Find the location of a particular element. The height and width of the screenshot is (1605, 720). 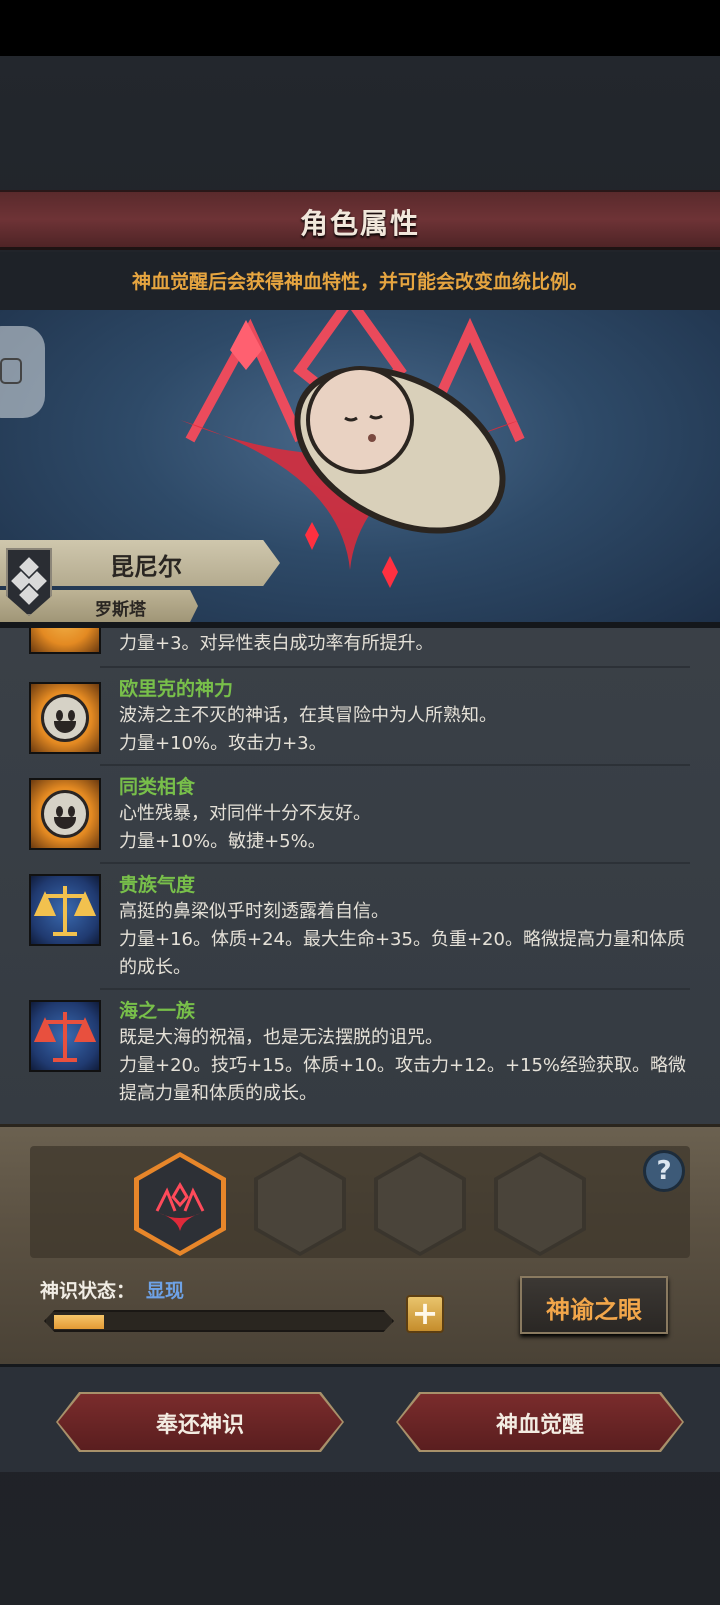

notice-bar: 神血觉醒后会获得神血特性，并可能会改变血统比例。 is located at coordinates (360, 281).